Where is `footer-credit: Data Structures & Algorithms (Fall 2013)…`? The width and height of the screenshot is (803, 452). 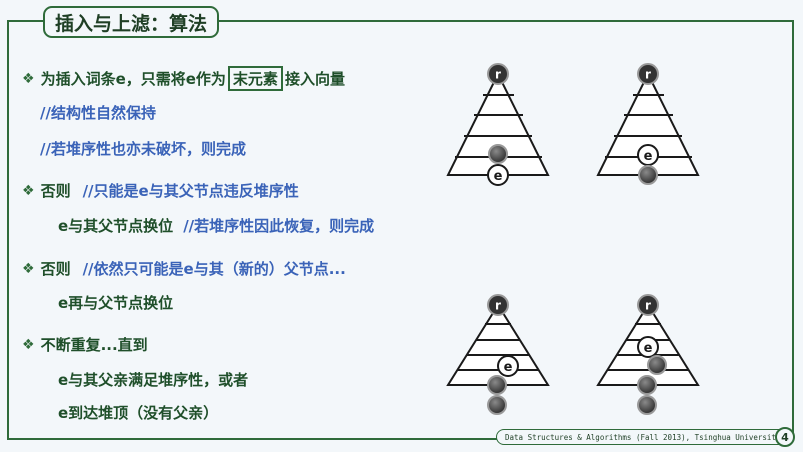
footer-credit: Data Structures & Algorithms (Fall 2013)… is located at coordinates (643, 437).